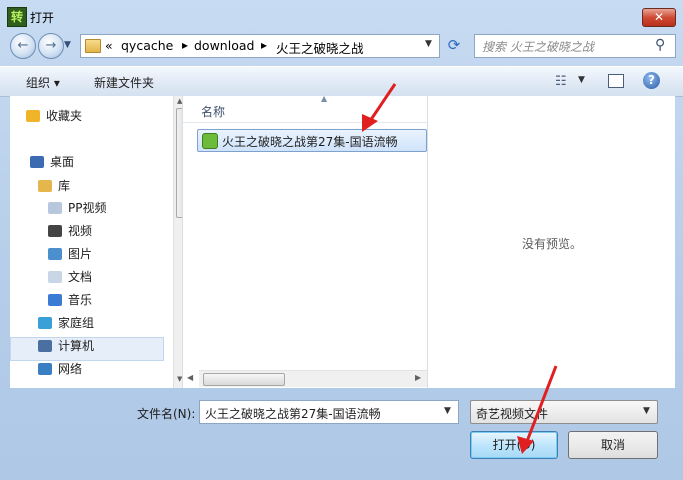 This screenshot has height=480, width=683. Describe the element at coordinates (379, 107) in the screenshot. I see `annotation-arrow-file` at that location.